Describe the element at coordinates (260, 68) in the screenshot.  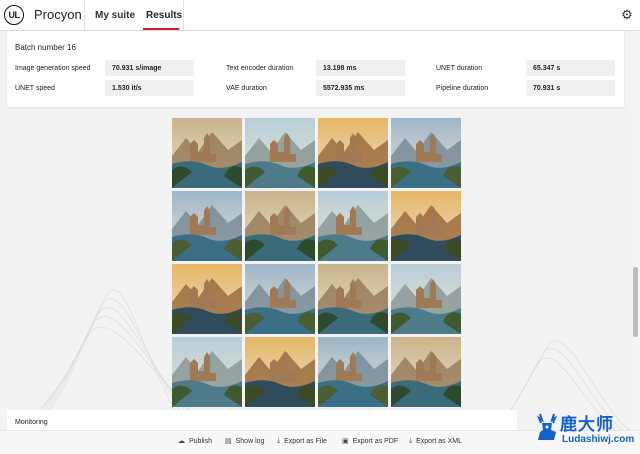
I see `metric-label: Text encoder duration` at that location.